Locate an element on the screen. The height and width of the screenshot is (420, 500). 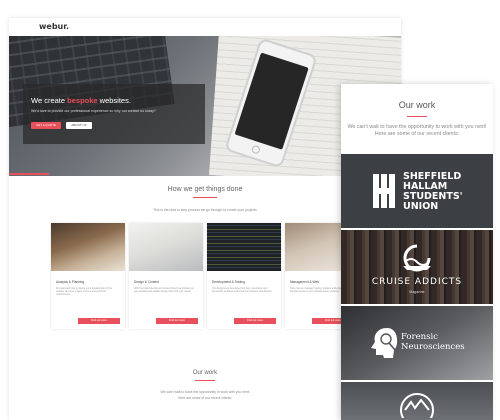
client-tile-shu: SHEFFIELD HALLAM STUDENTS' UNION is located at coordinates (417, 191).